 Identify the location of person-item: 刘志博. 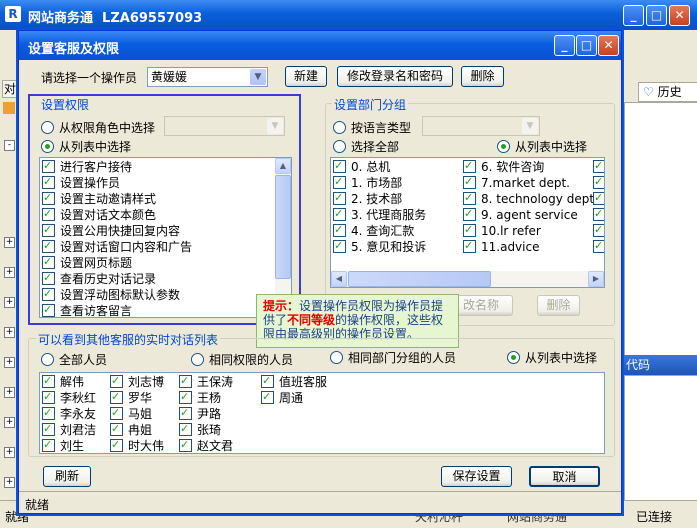
(137, 381).